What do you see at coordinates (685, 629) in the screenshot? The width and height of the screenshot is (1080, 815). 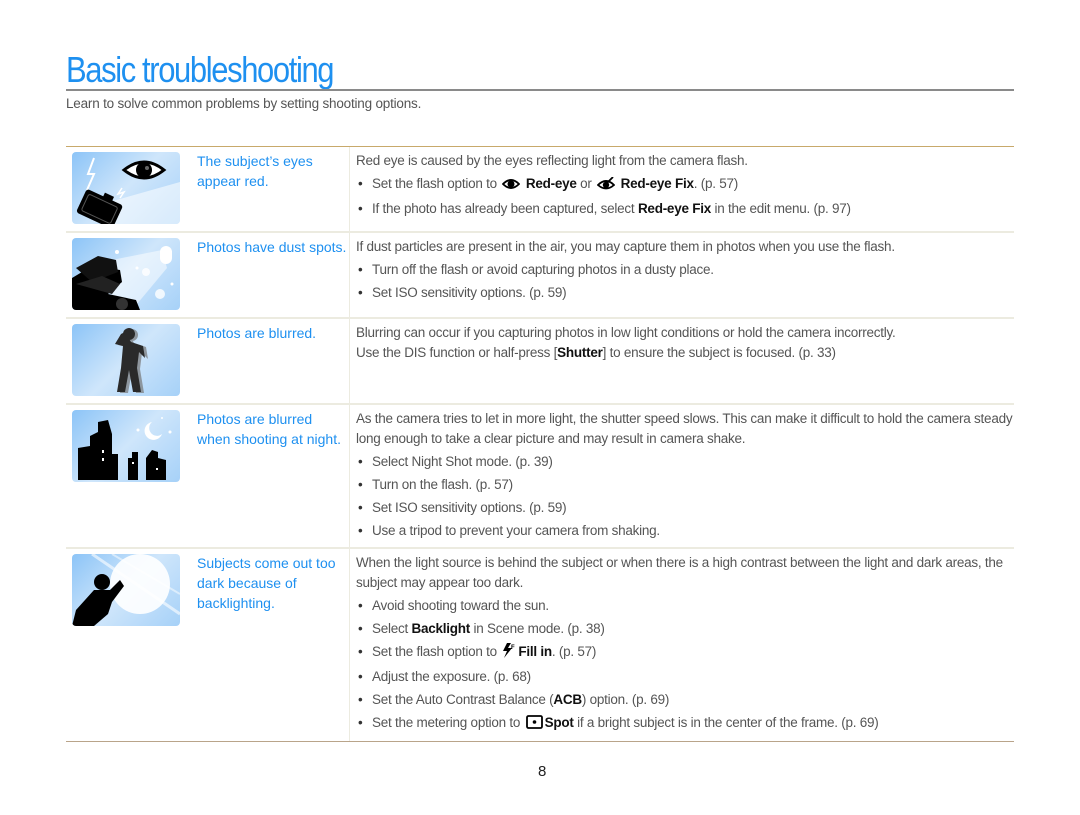 I see `bullet-item: Select Backlight in Scene mode. (p. 38)` at bounding box center [685, 629].